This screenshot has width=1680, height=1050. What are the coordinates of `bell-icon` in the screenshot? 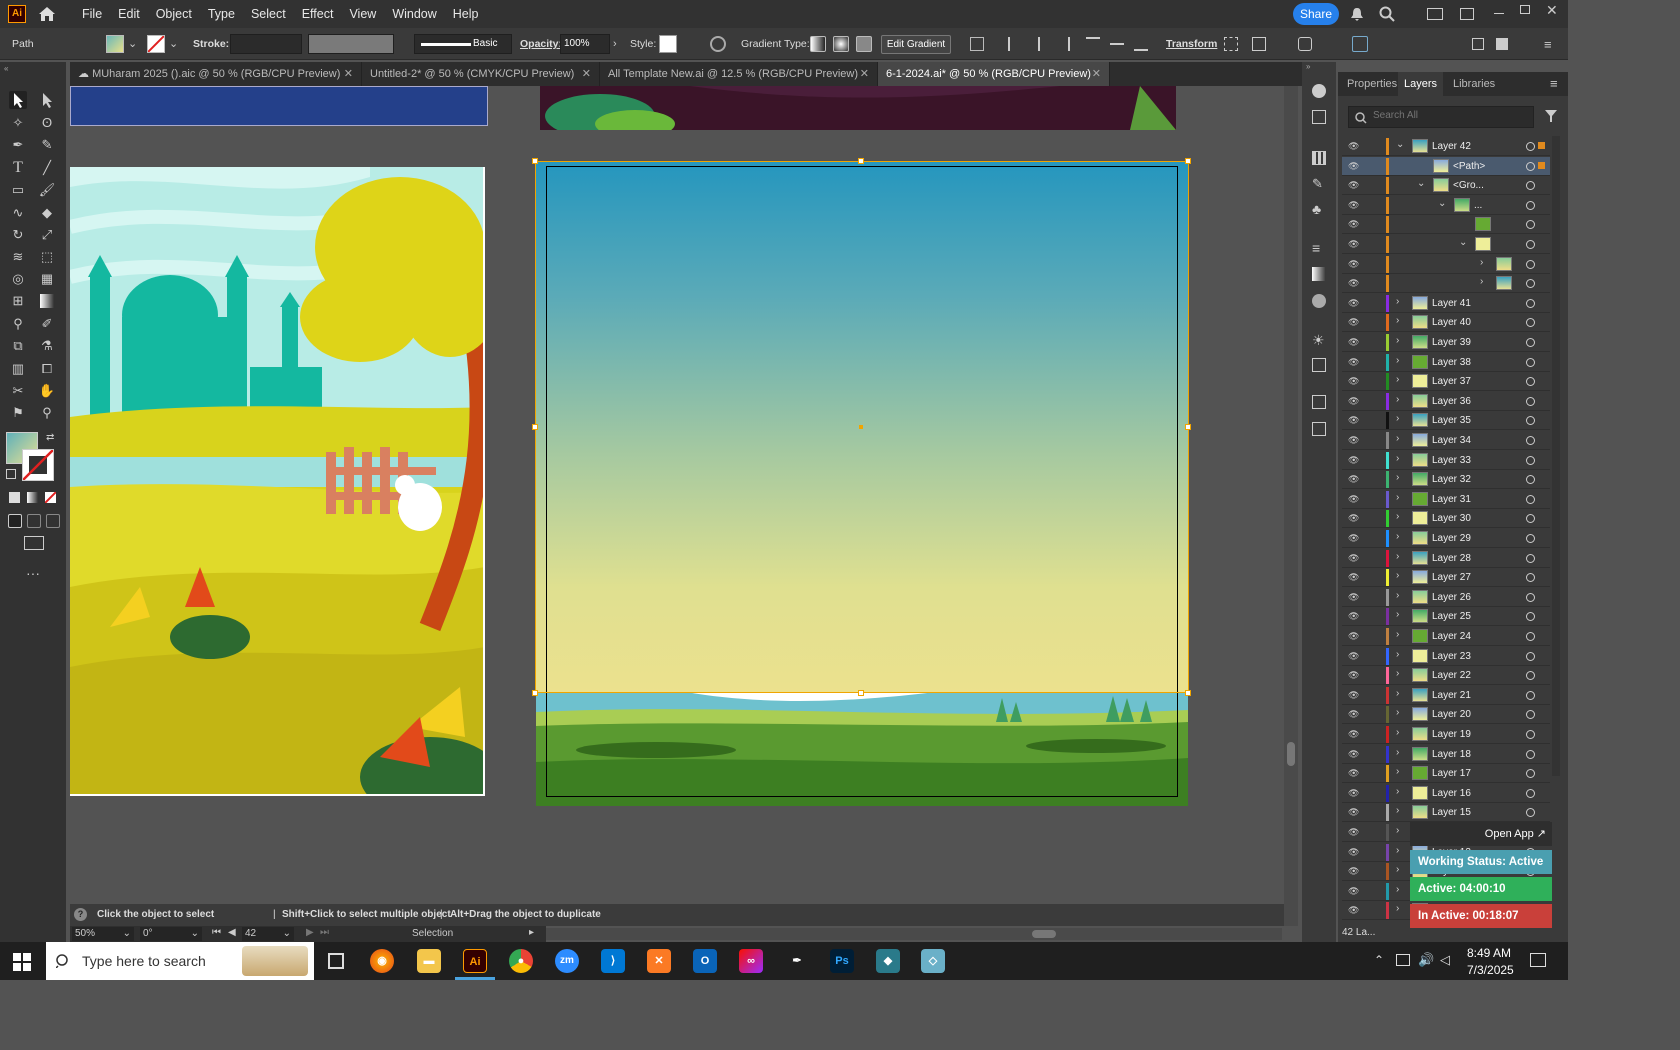 It's located at (1357, 14).